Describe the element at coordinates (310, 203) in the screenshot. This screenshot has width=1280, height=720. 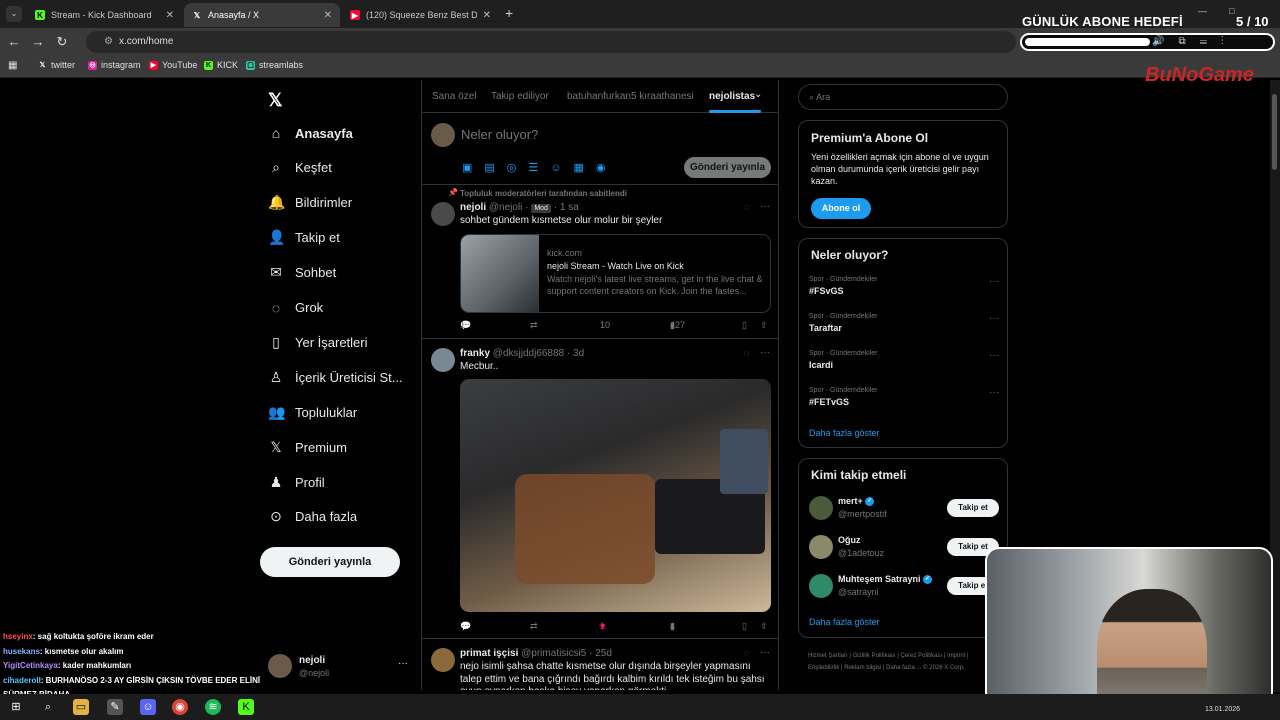
I see `sidebar-item-2: 🔔 Bildirimler` at that location.